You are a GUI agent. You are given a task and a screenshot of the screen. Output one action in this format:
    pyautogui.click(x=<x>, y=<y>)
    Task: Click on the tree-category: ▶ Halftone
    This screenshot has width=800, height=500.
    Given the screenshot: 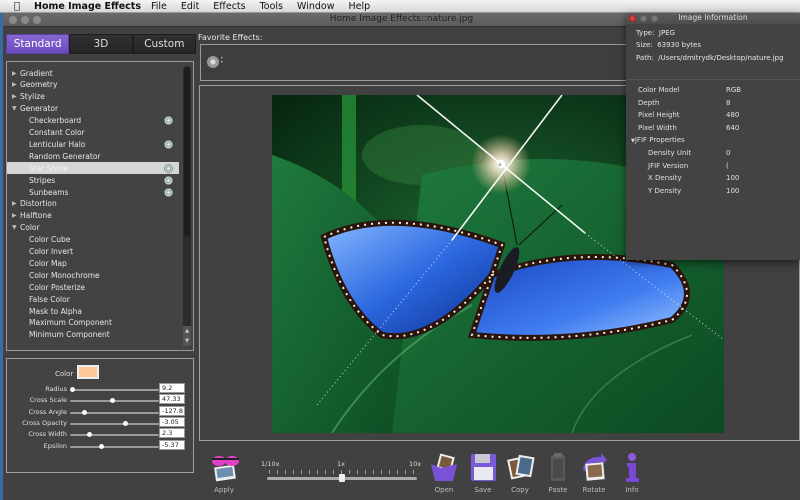 What is the action you would take?
    pyautogui.click(x=93, y=216)
    